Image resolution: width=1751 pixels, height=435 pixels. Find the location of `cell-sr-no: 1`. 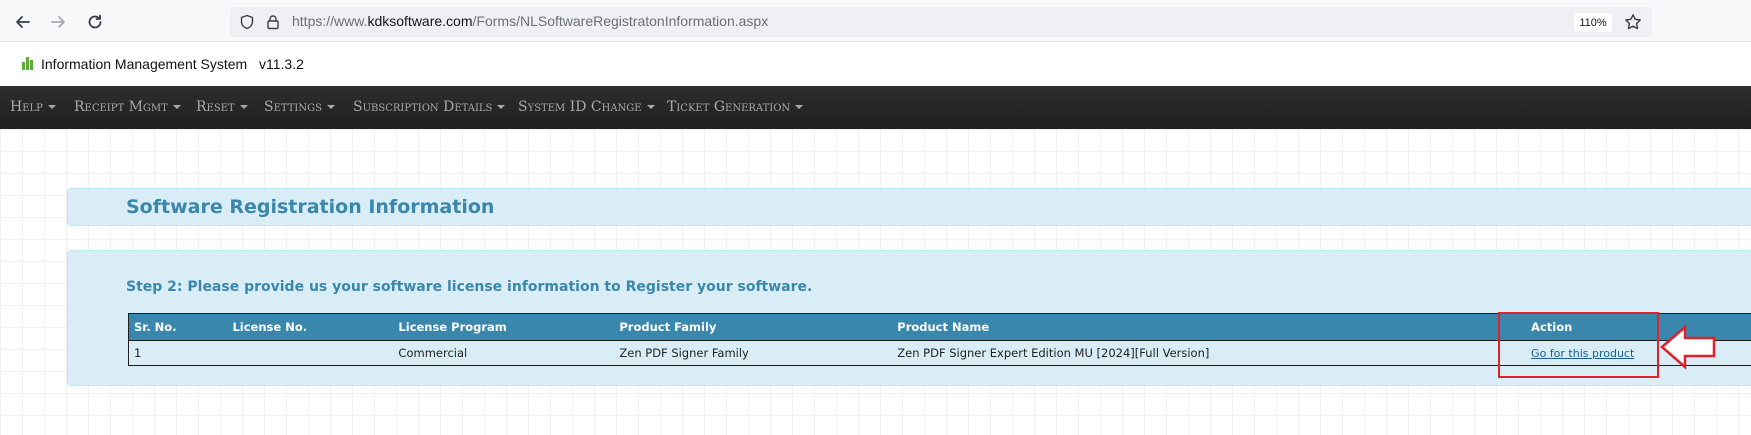

cell-sr-no: 1 is located at coordinates (178, 353).